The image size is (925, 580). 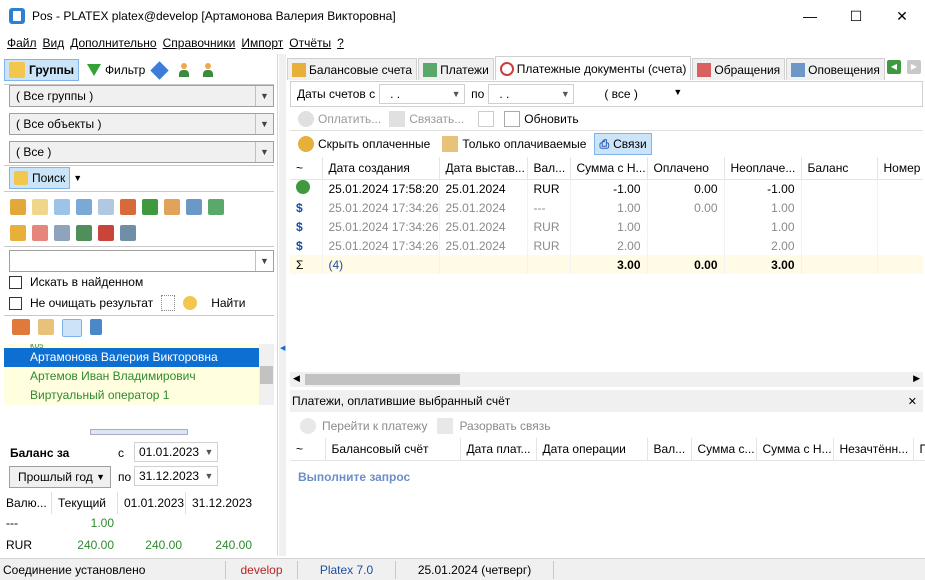 What do you see at coordinates (60, 477) in the screenshot?
I see `period-combo: Прошлый год ▼` at bounding box center [60, 477].